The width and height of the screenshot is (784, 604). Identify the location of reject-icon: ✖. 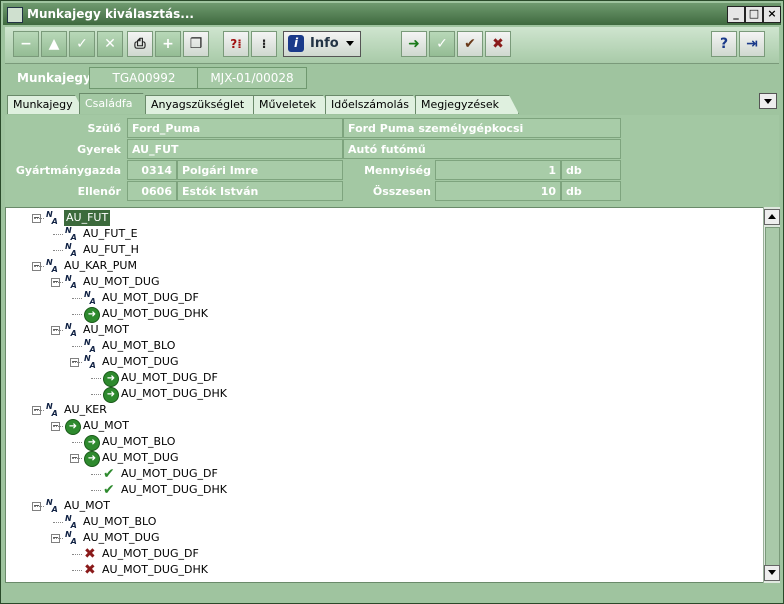
(498, 44).